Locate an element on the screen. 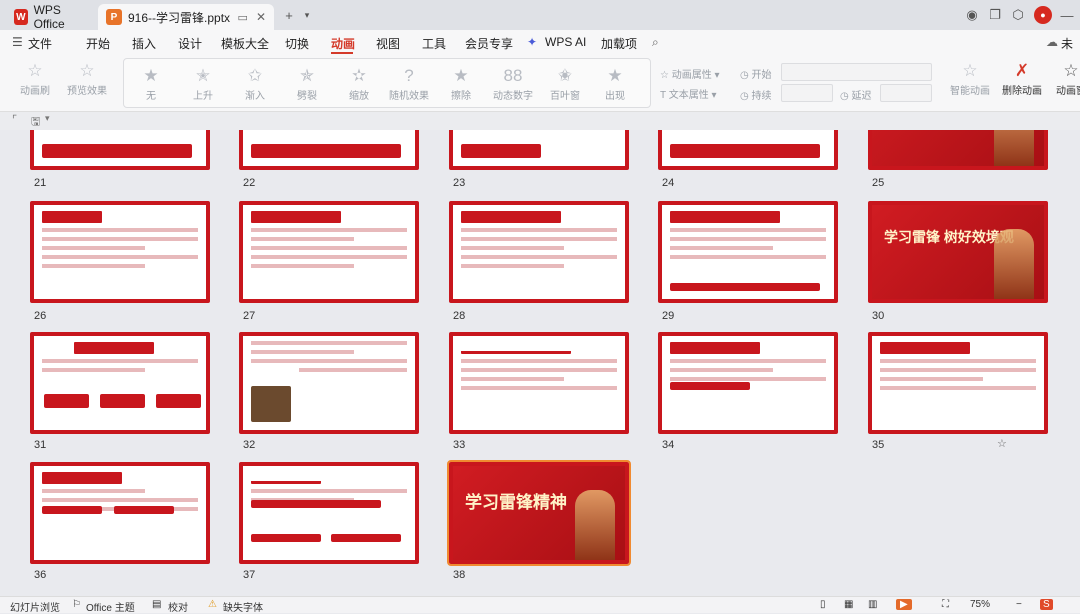 This screenshot has height=614, width=1080. play-icon: ▶ is located at coordinates (904, 604).